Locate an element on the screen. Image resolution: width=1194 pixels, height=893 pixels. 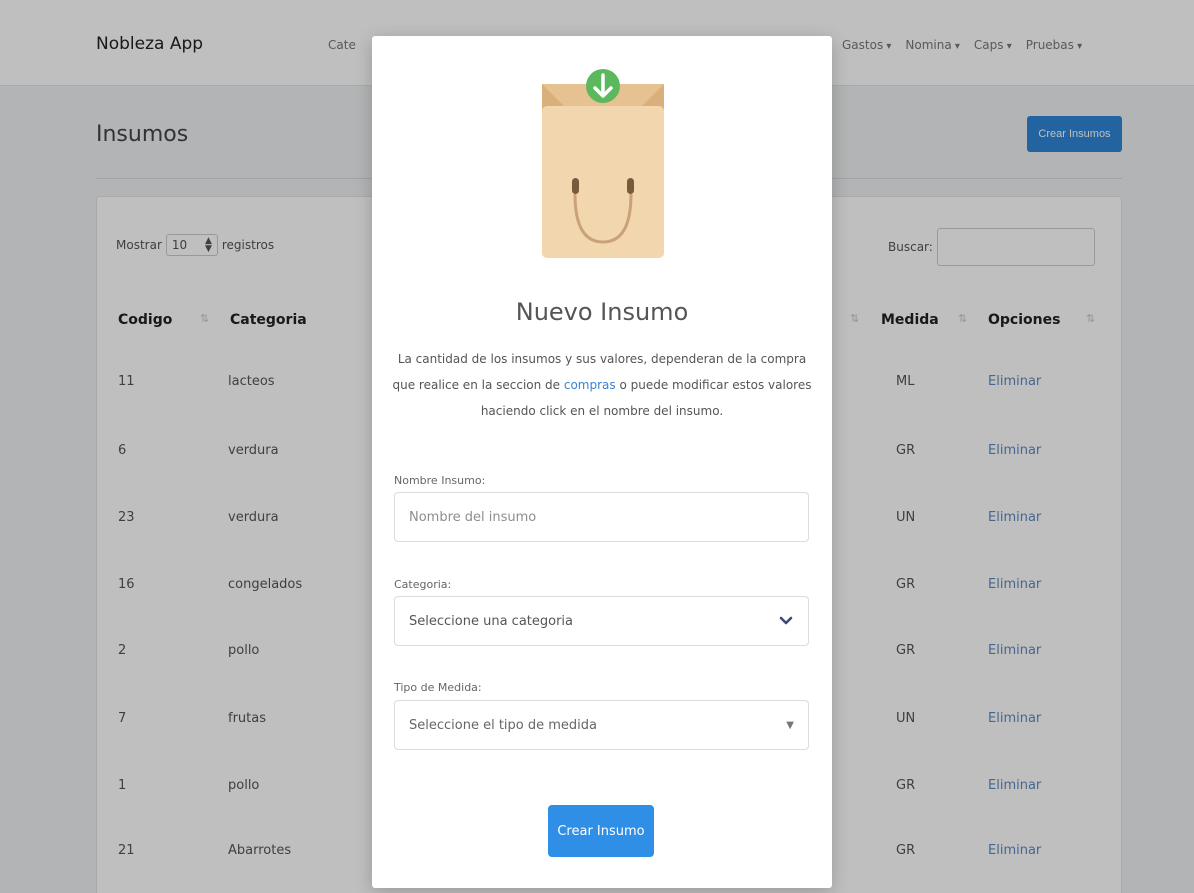
category-select: Seleccione una categoria is located at coordinates (601, 621).